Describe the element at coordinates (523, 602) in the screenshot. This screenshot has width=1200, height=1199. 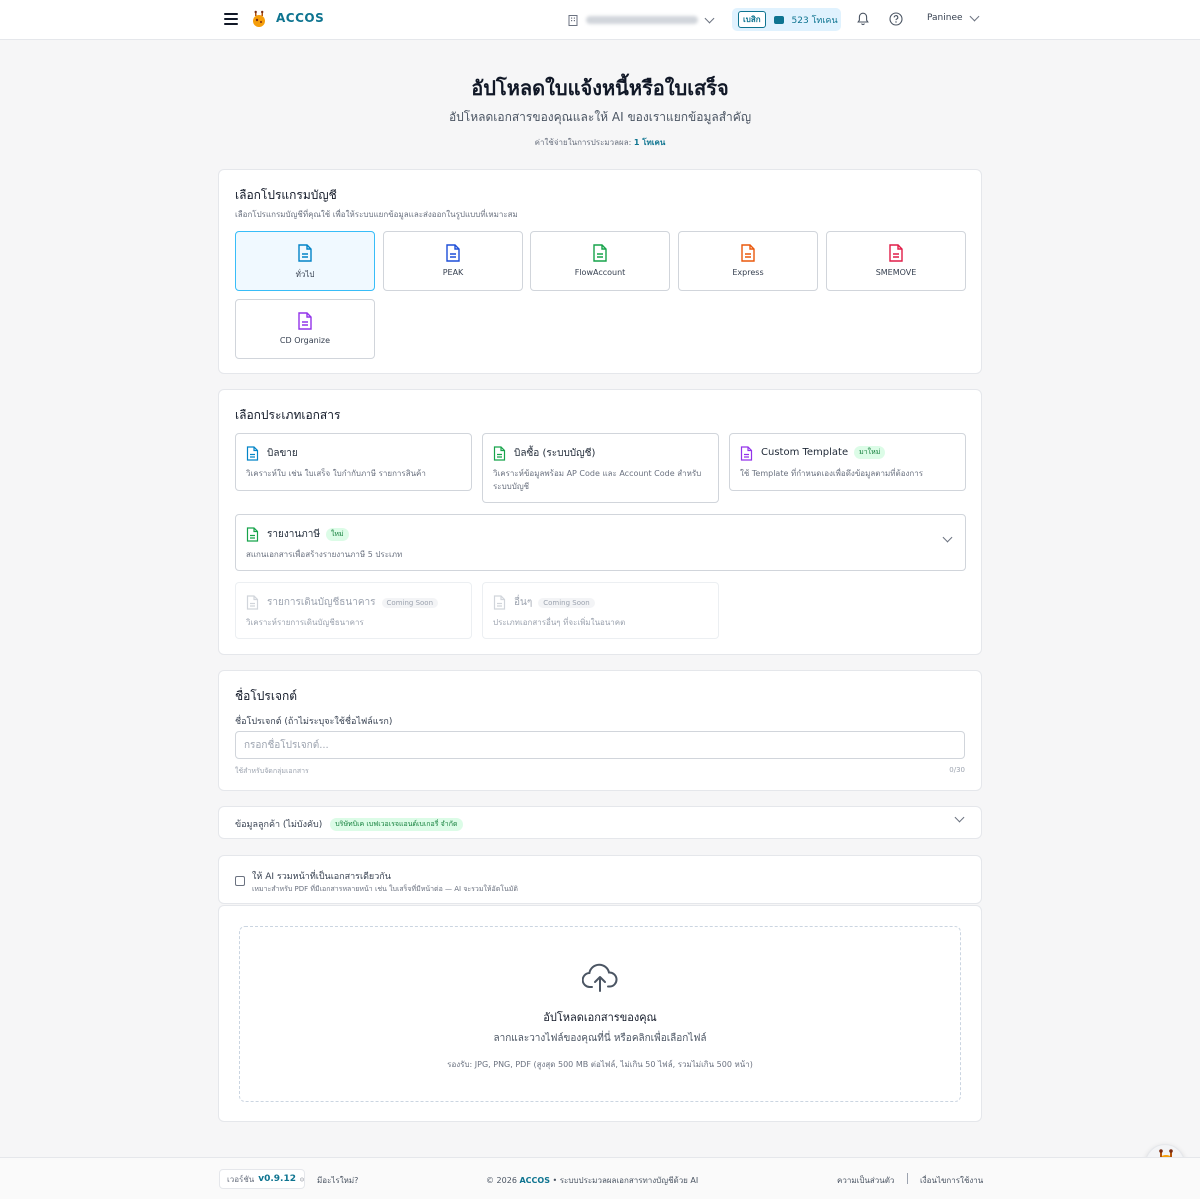
I see `doc-type-title: อื่นๆ` at that location.